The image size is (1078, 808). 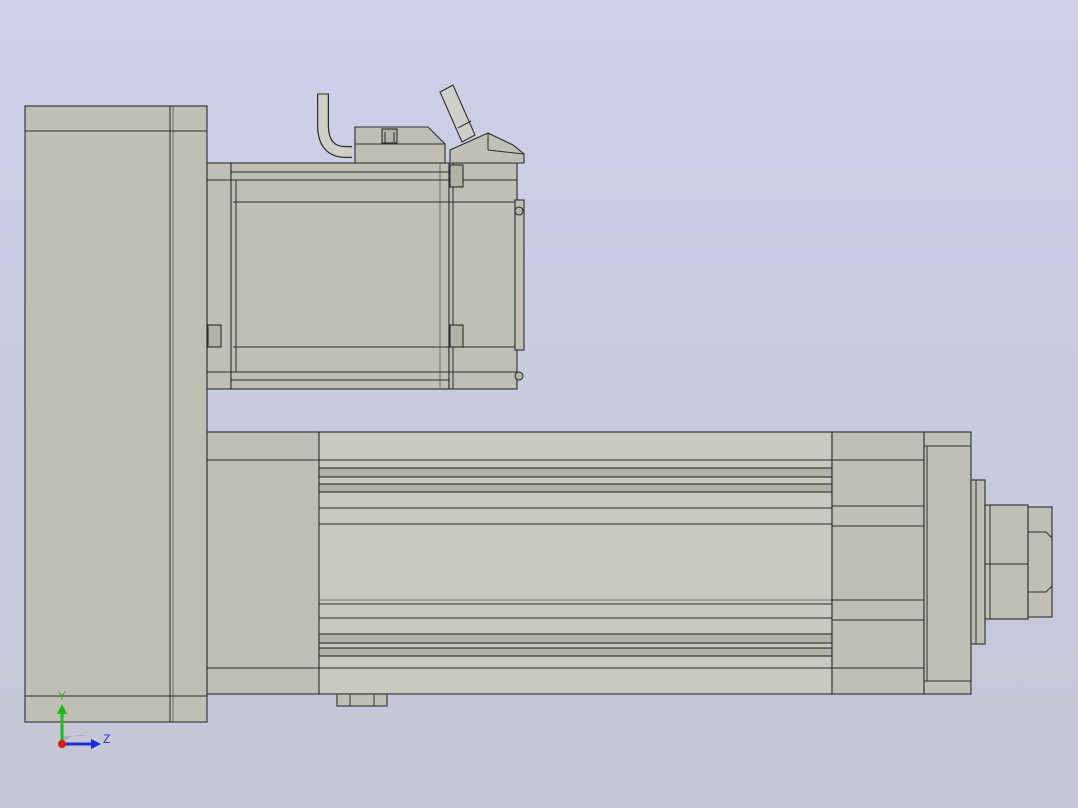 What do you see at coordinates (116, 414) in the screenshot?
I see `gearbox-housing` at bounding box center [116, 414].